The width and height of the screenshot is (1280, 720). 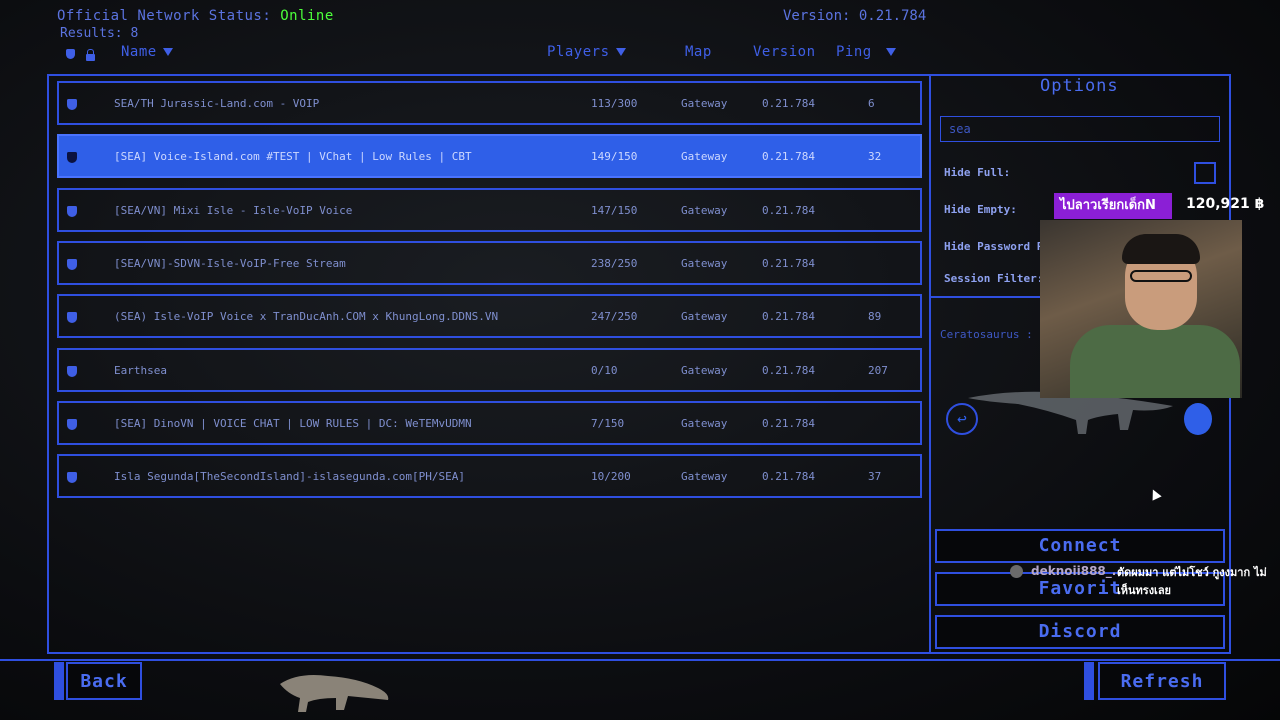 What do you see at coordinates (614, 263) in the screenshot?
I see `server-players: 238/250` at bounding box center [614, 263].